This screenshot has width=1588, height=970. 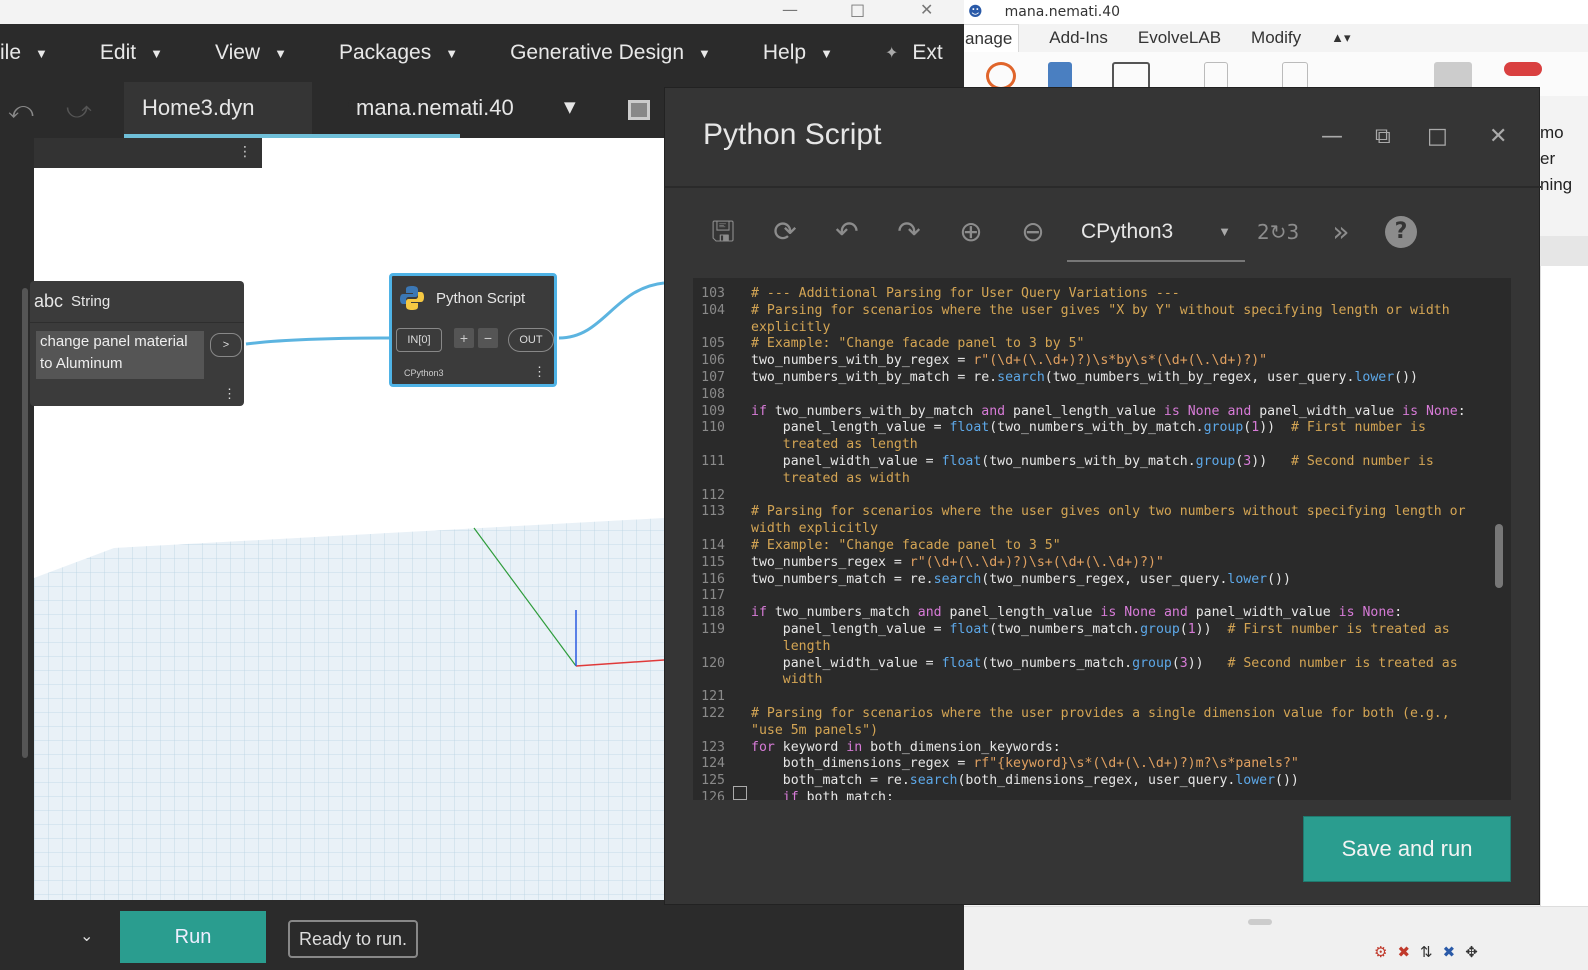 I want to click on revert-icon: ⟳, so click(x=785, y=232).